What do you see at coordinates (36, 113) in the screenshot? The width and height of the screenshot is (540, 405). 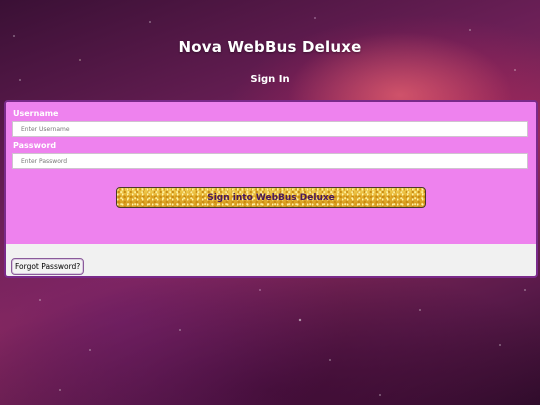 I see `username-label: Username` at bounding box center [36, 113].